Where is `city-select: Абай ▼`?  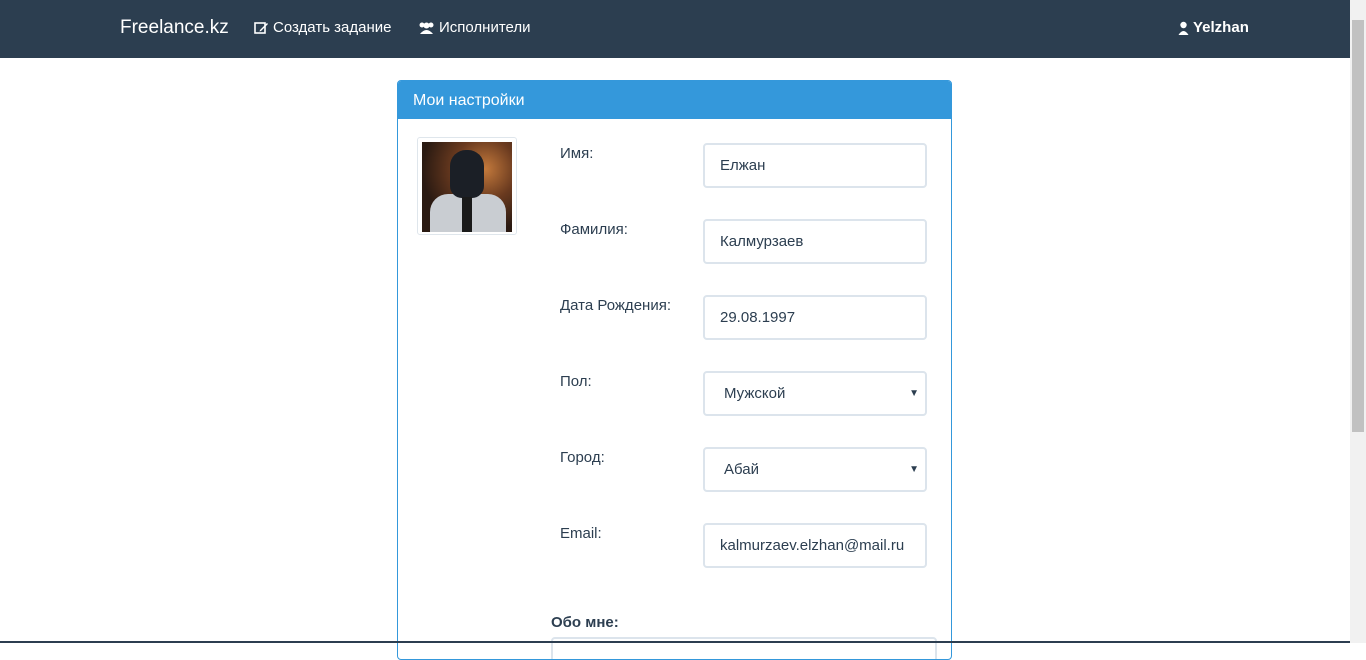
city-select: Абай ▼ is located at coordinates (815, 469).